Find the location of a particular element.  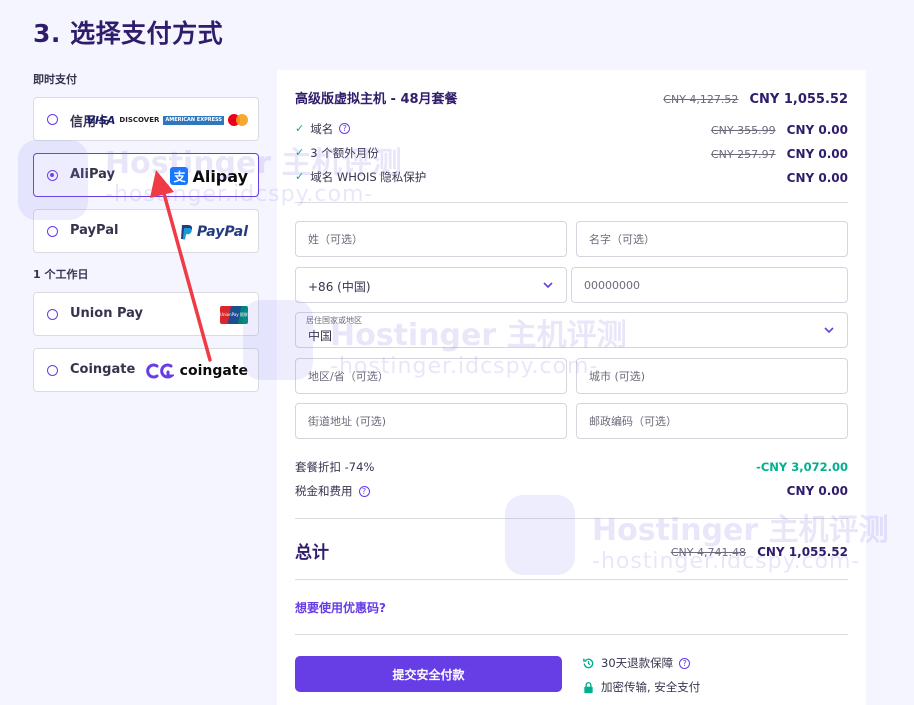

phone-code-select: +86 (中国) is located at coordinates (431, 285).